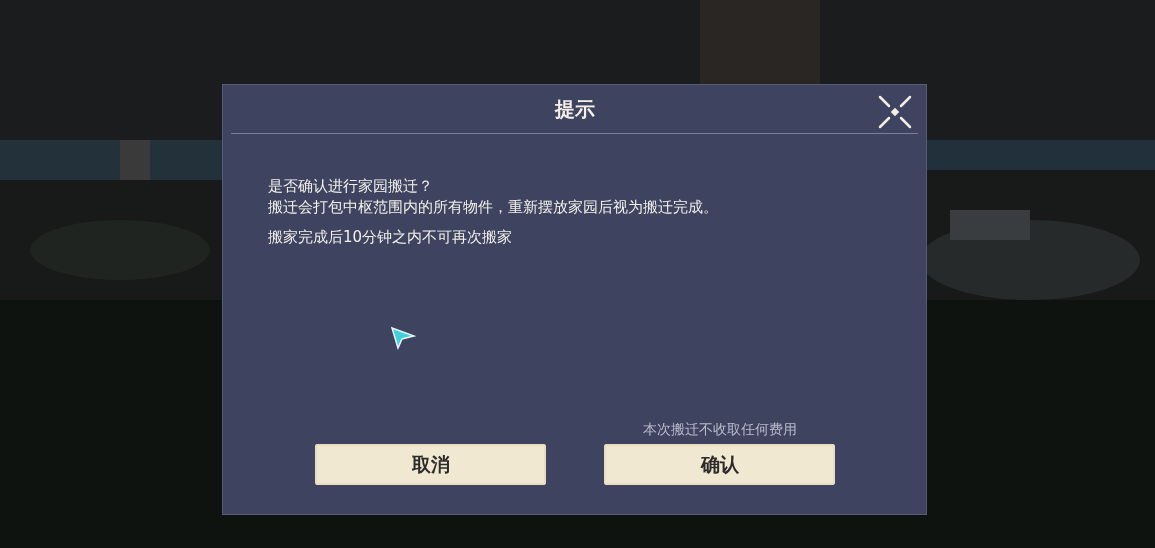  I want to click on fee-note: 本次搬迁不收取任何费用, so click(719, 430).